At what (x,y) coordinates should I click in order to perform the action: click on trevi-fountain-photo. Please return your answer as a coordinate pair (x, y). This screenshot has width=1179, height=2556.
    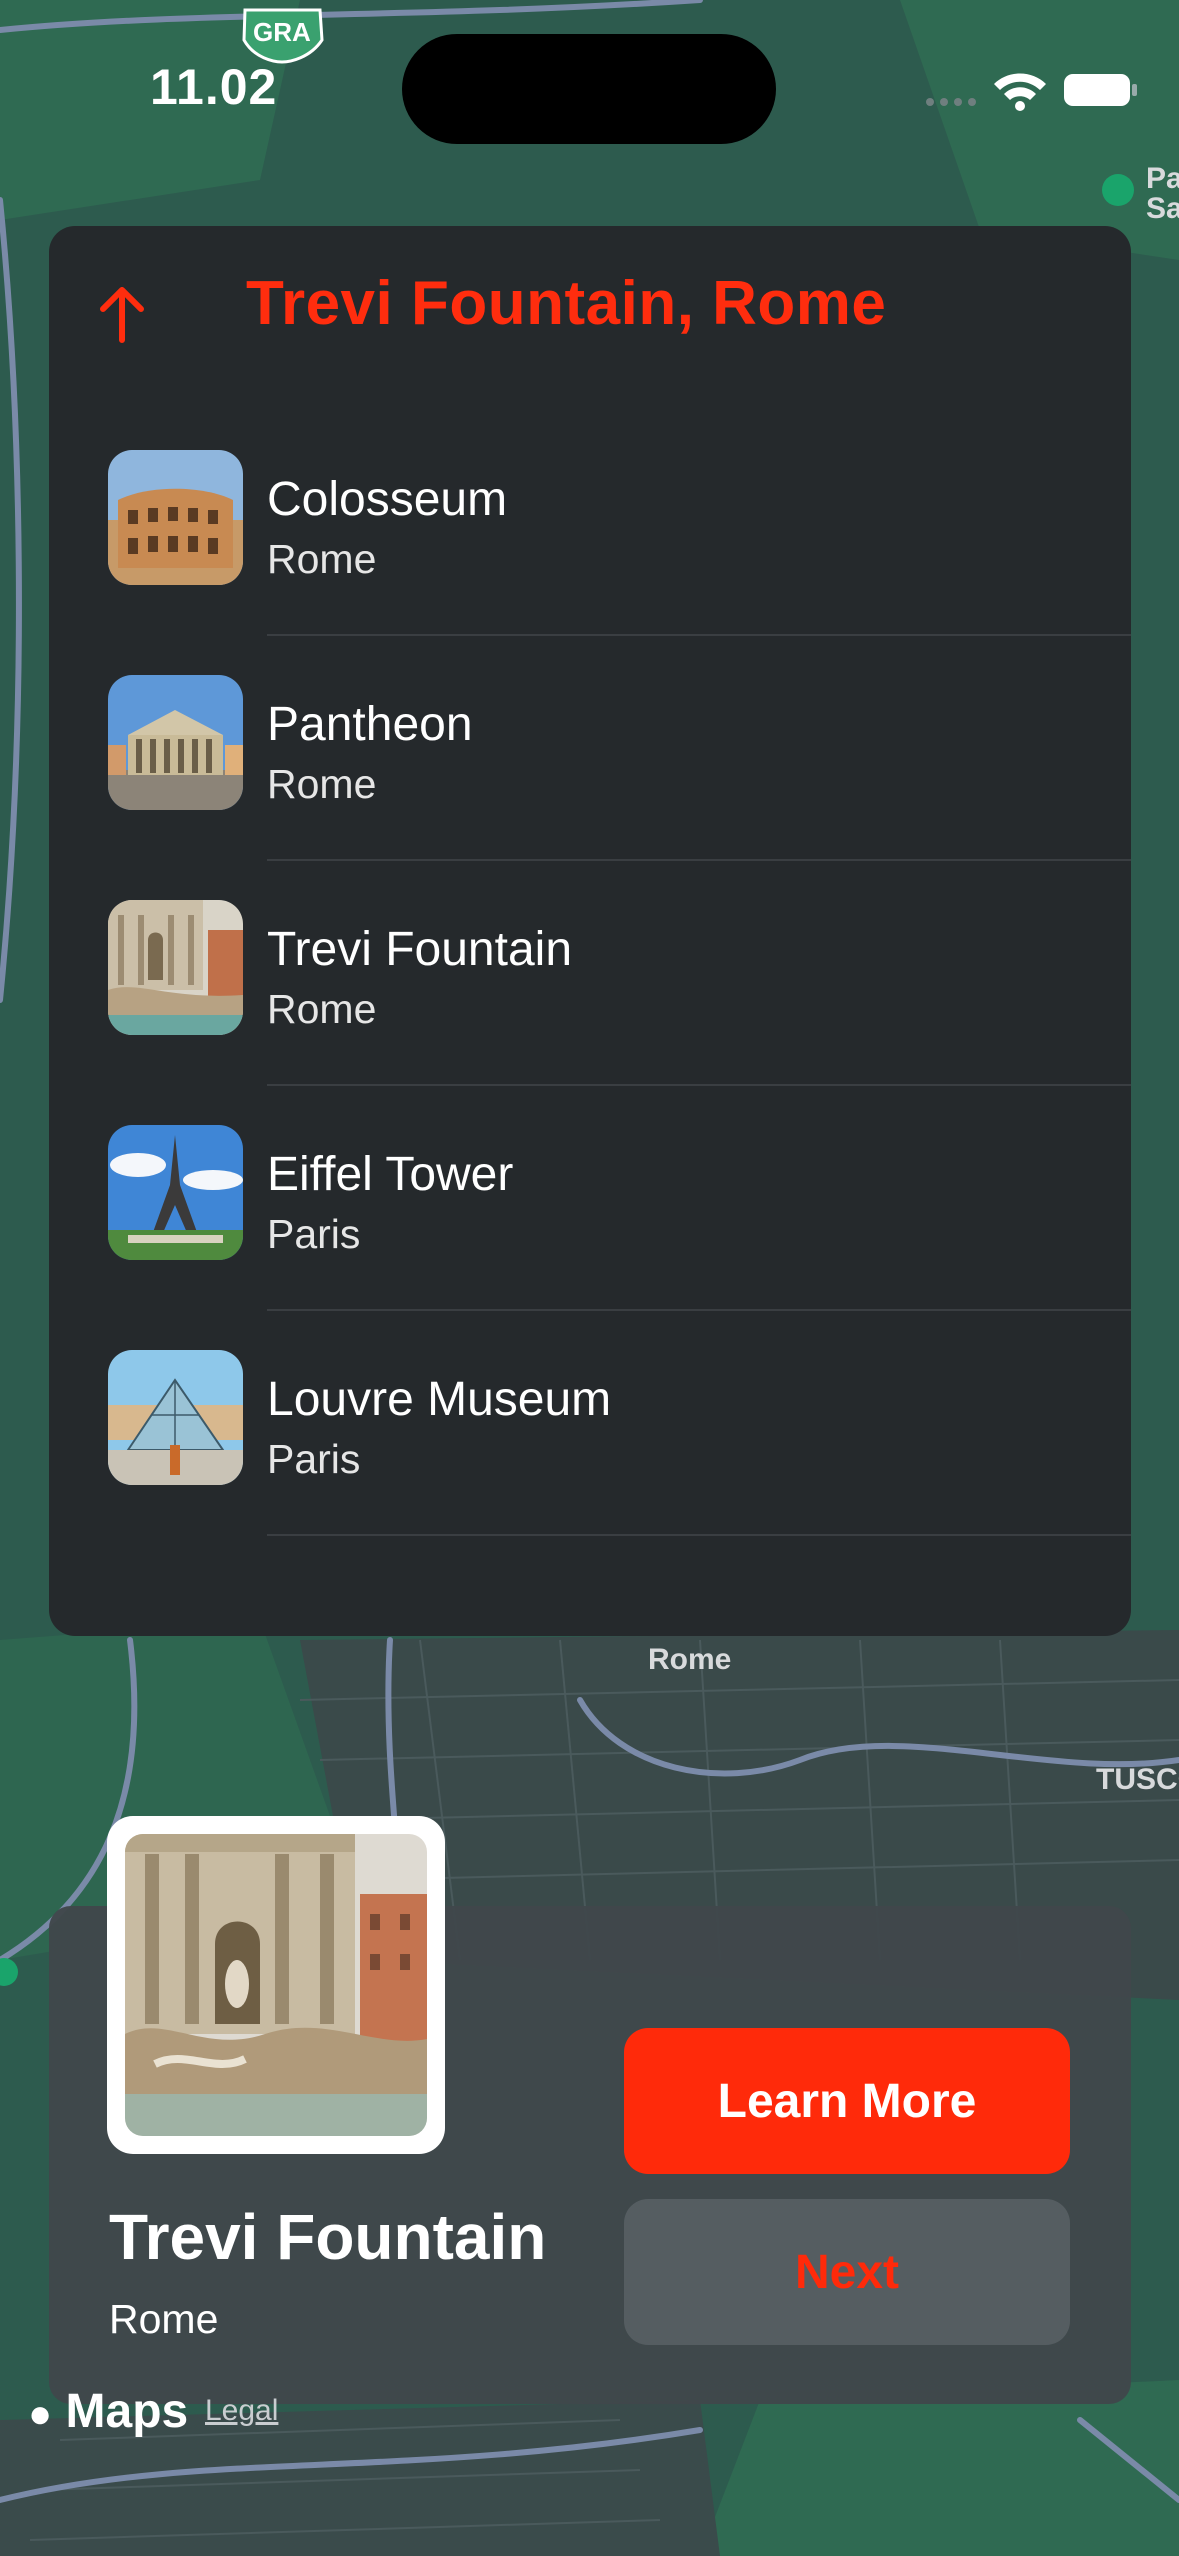
    Looking at the image, I should click on (276, 1985).